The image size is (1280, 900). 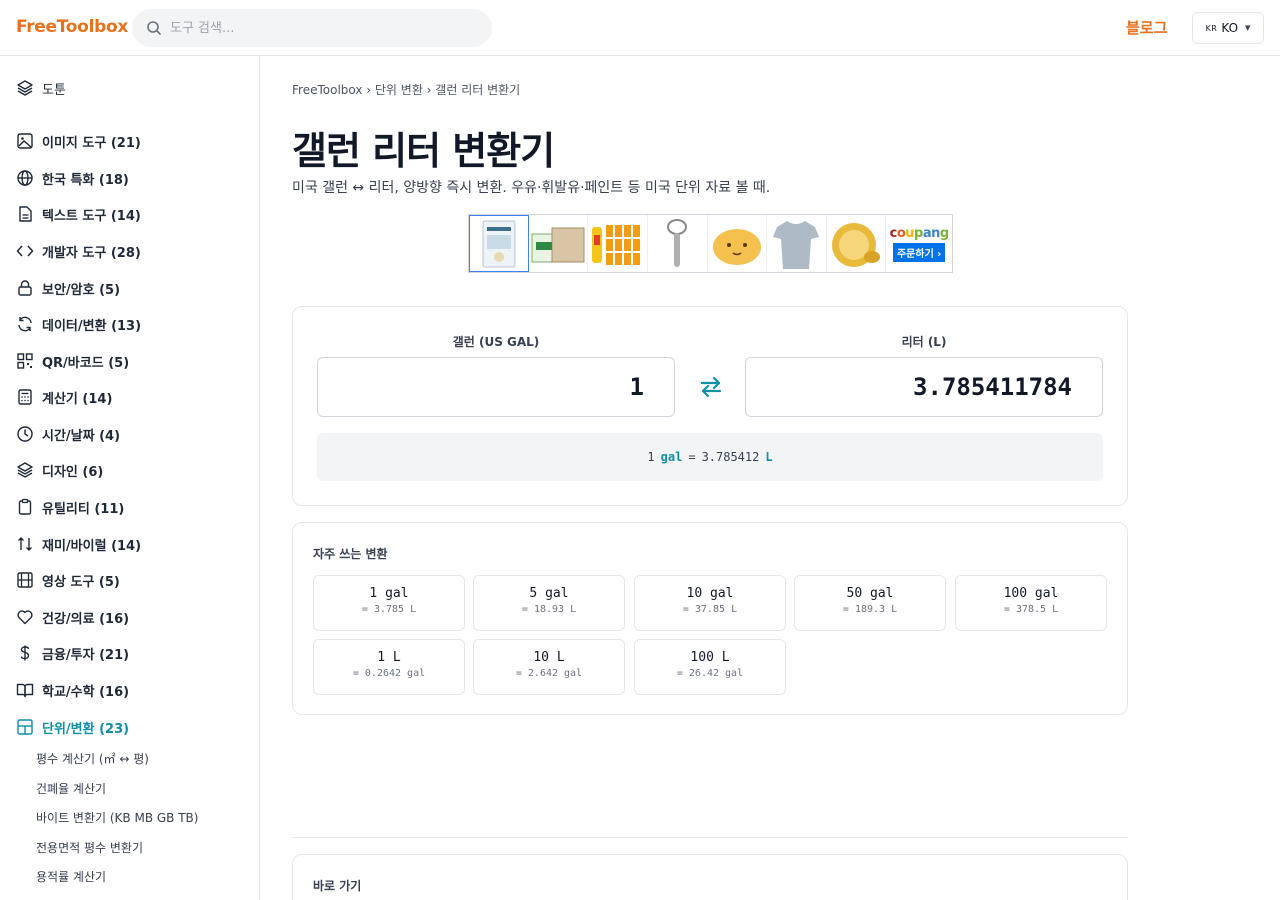 What do you see at coordinates (1031, 603) in the screenshot?
I see `preset-chip: 100 gal = 378.5 L` at bounding box center [1031, 603].